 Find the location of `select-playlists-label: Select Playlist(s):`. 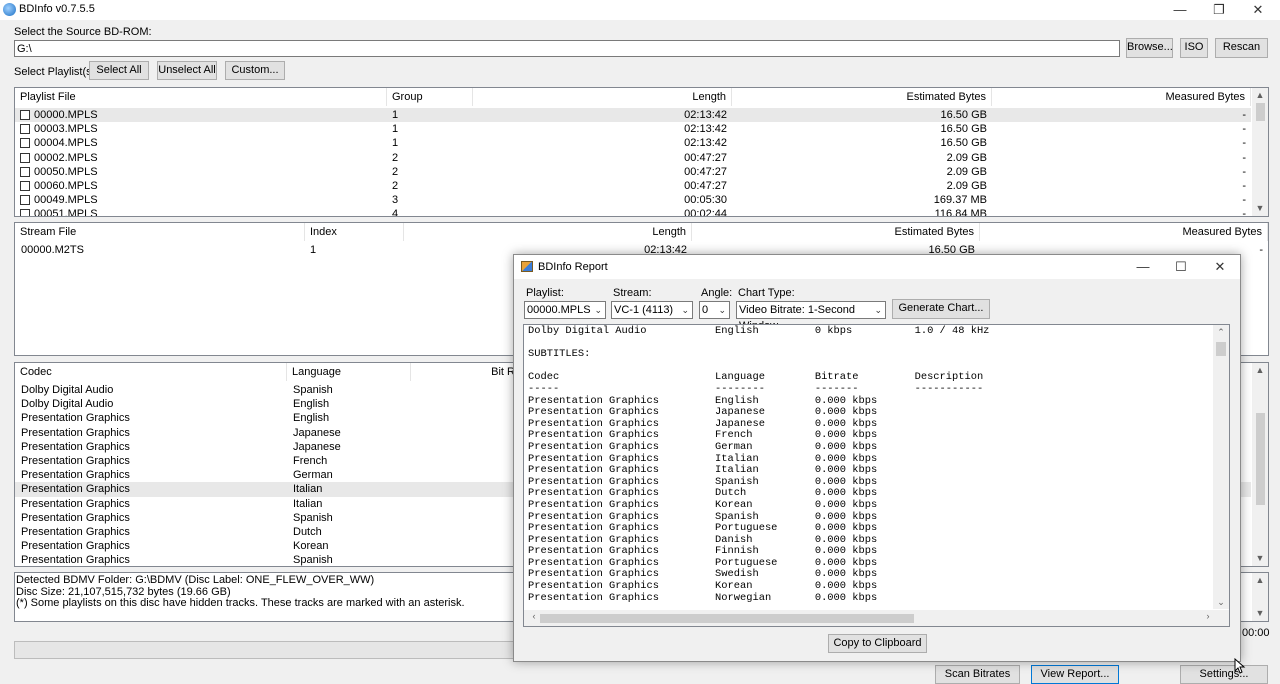

select-playlists-label: Select Playlist(s): is located at coordinates (56, 72).